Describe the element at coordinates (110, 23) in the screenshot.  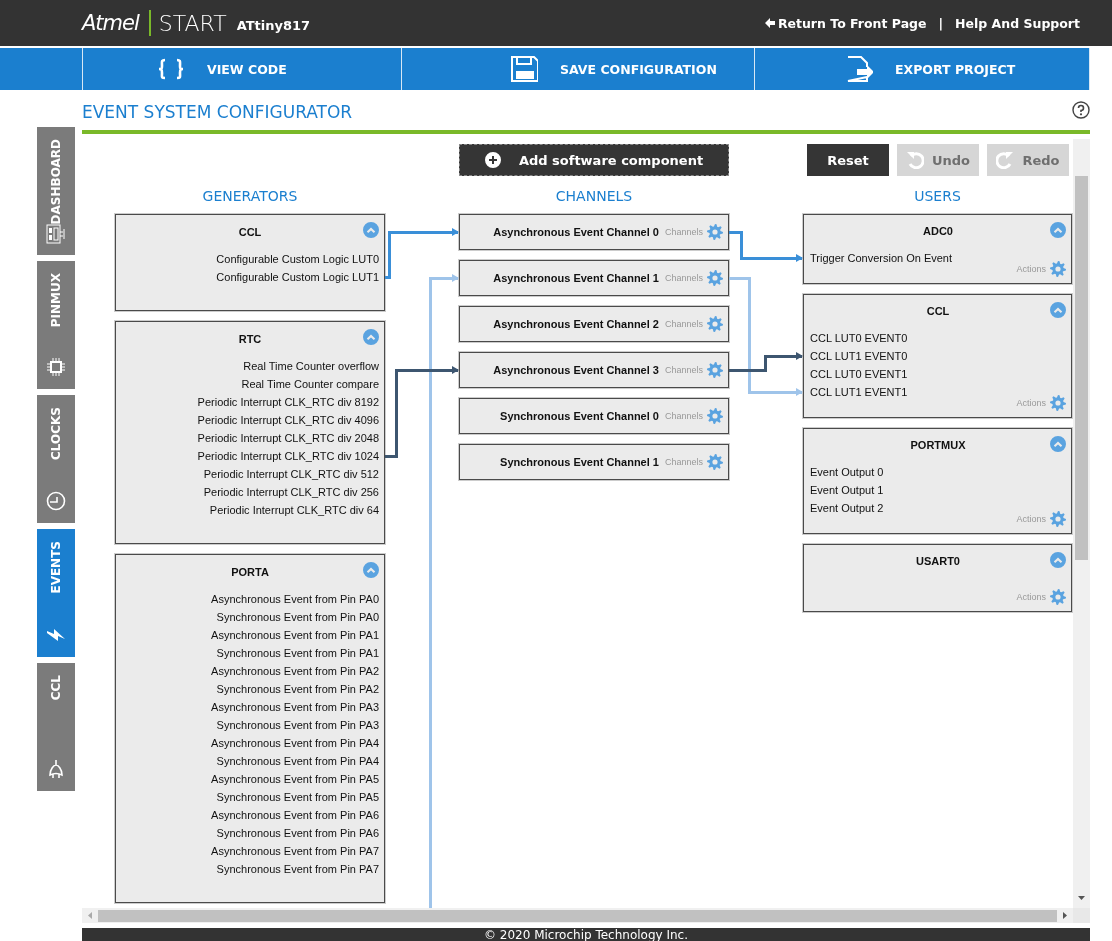
I see `brand-logo: Atmel` at that location.